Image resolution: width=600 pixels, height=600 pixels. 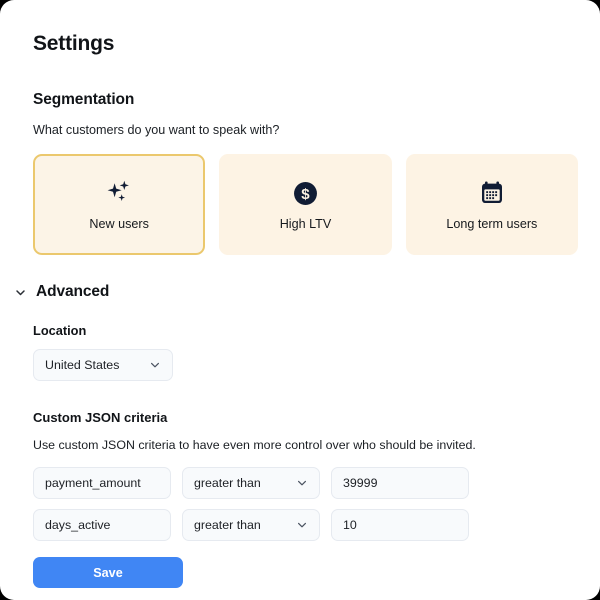 I want to click on location-select-value: United States, so click(x=82, y=365).